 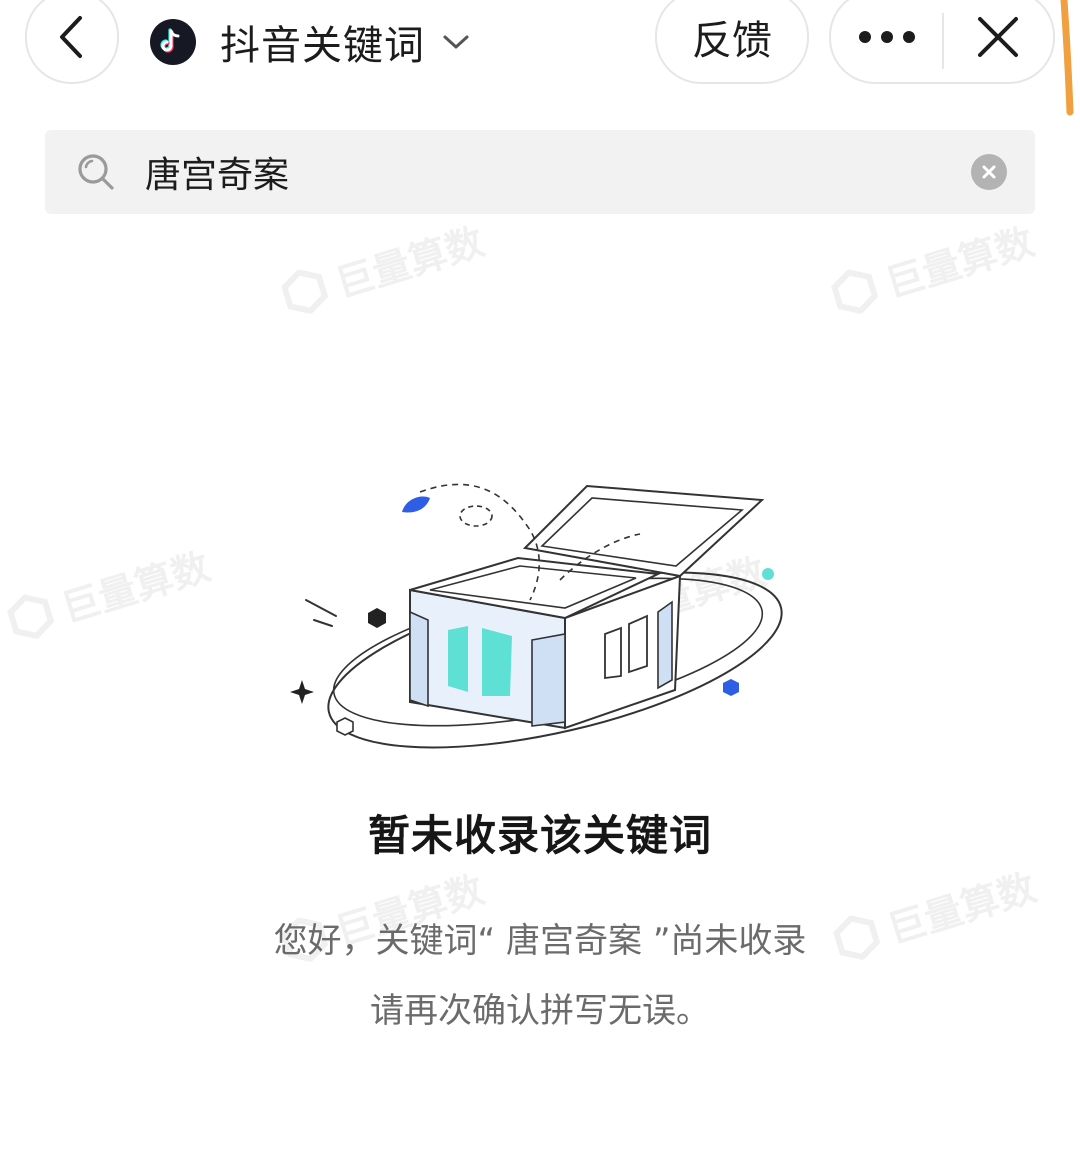 I want to click on close-button, so click(x=998, y=41).